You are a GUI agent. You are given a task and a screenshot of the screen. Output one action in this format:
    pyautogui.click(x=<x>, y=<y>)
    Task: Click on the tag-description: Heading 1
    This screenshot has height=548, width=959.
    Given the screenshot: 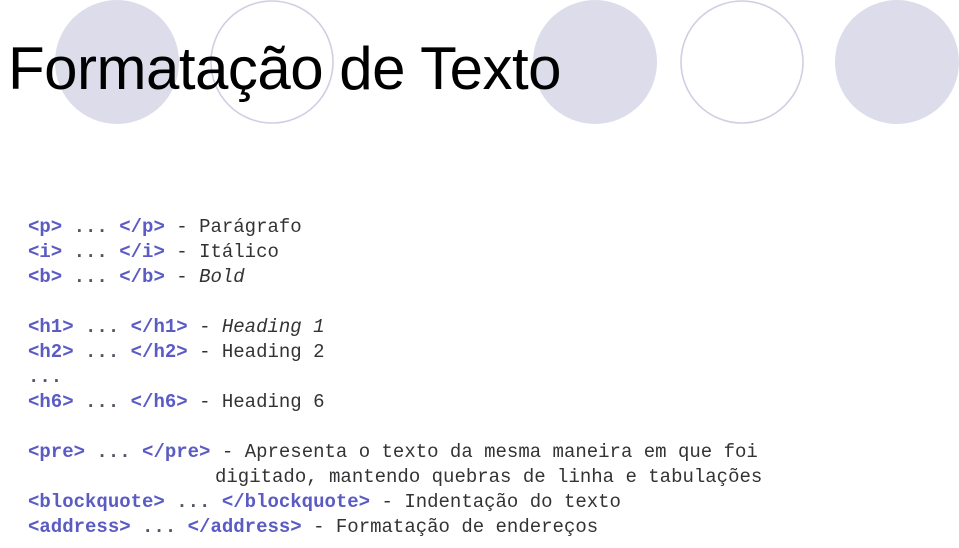 What is the action you would take?
    pyautogui.click(x=273, y=327)
    